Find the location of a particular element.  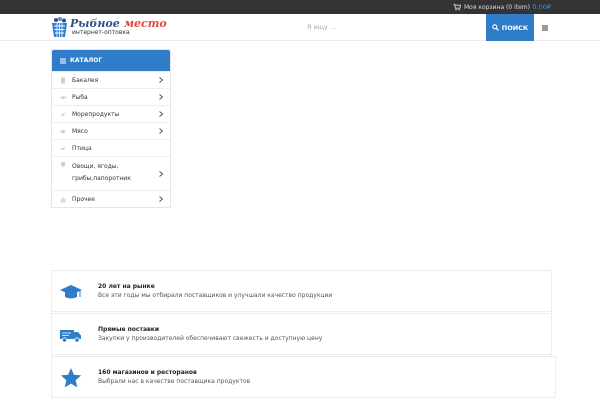

catalog-item-label-line2: грибы,папоротник is located at coordinates (101, 178).